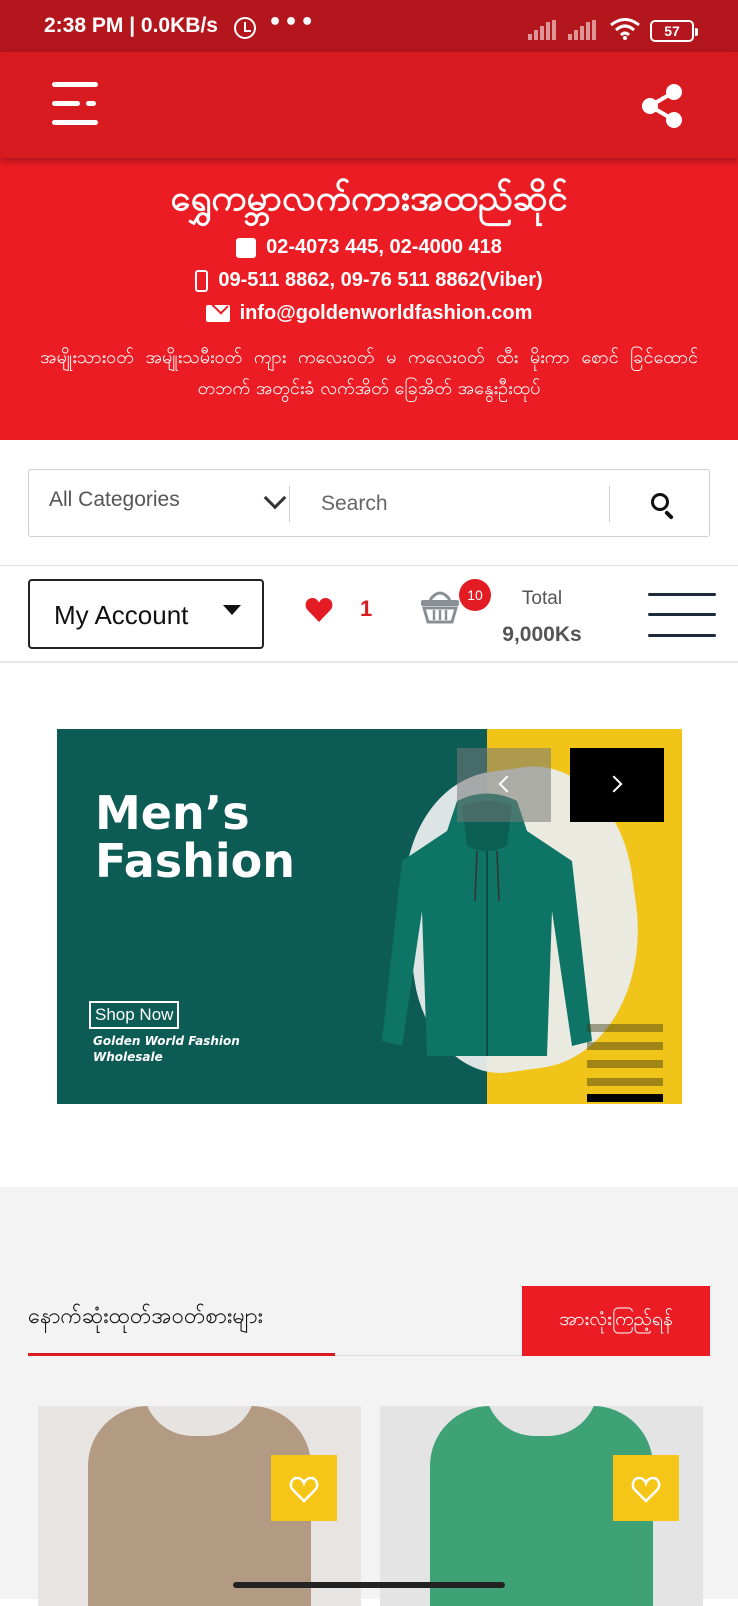 This screenshot has width=738, height=1606. I want to click on chevron-down-icon, so click(275, 498).